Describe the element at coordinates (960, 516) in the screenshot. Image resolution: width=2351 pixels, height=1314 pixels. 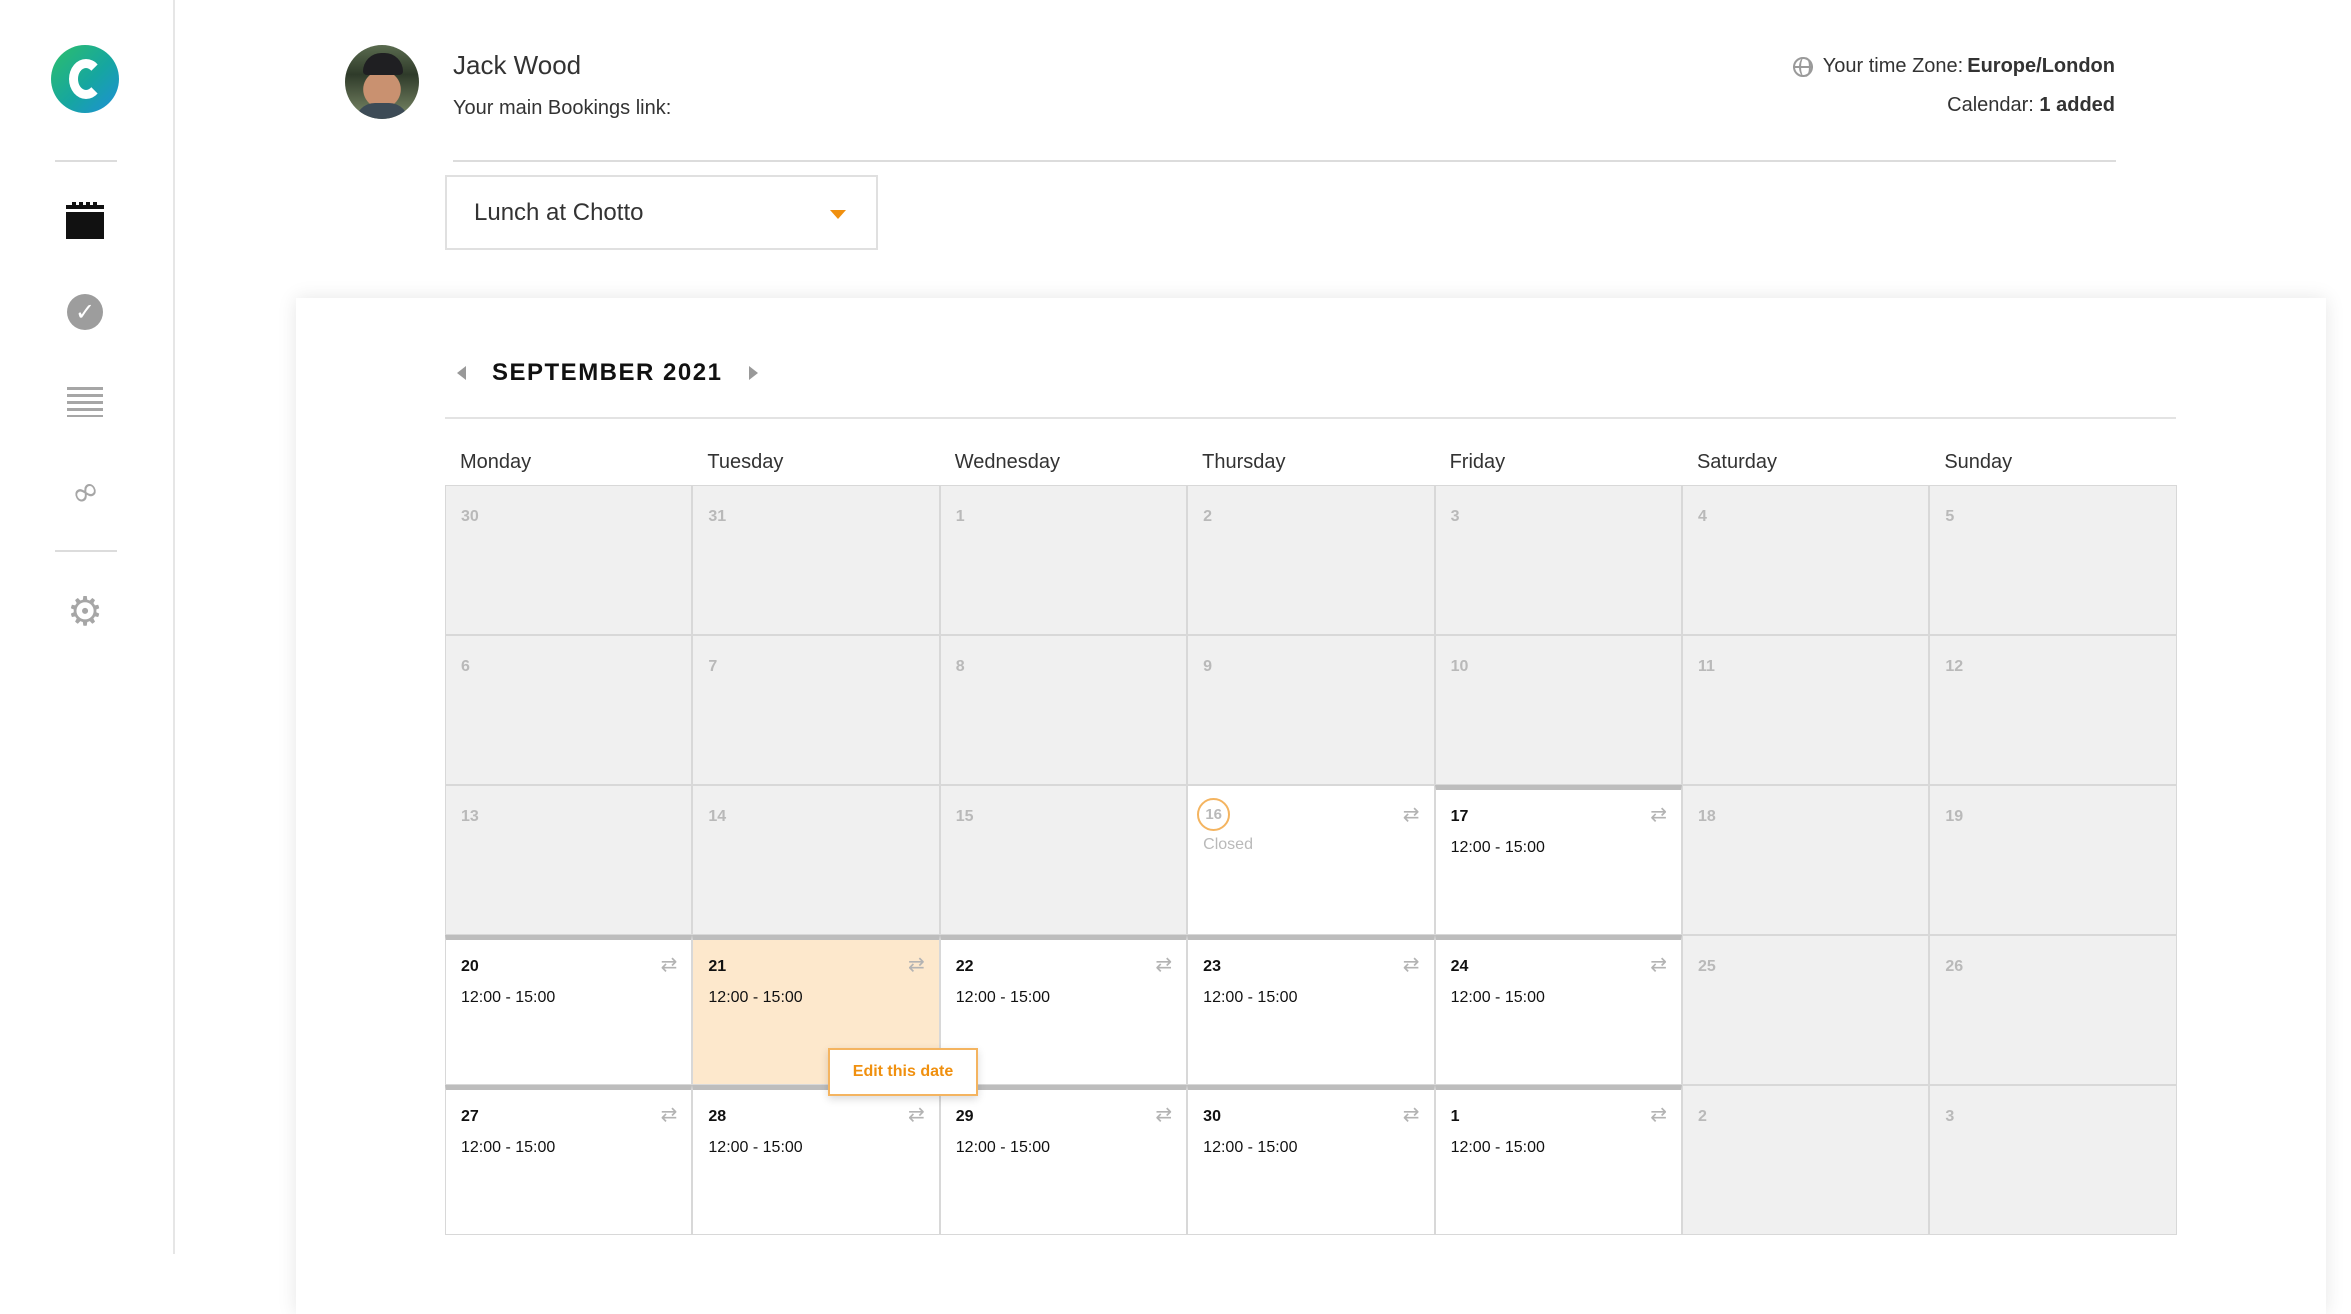
I see `day-number: 1` at that location.